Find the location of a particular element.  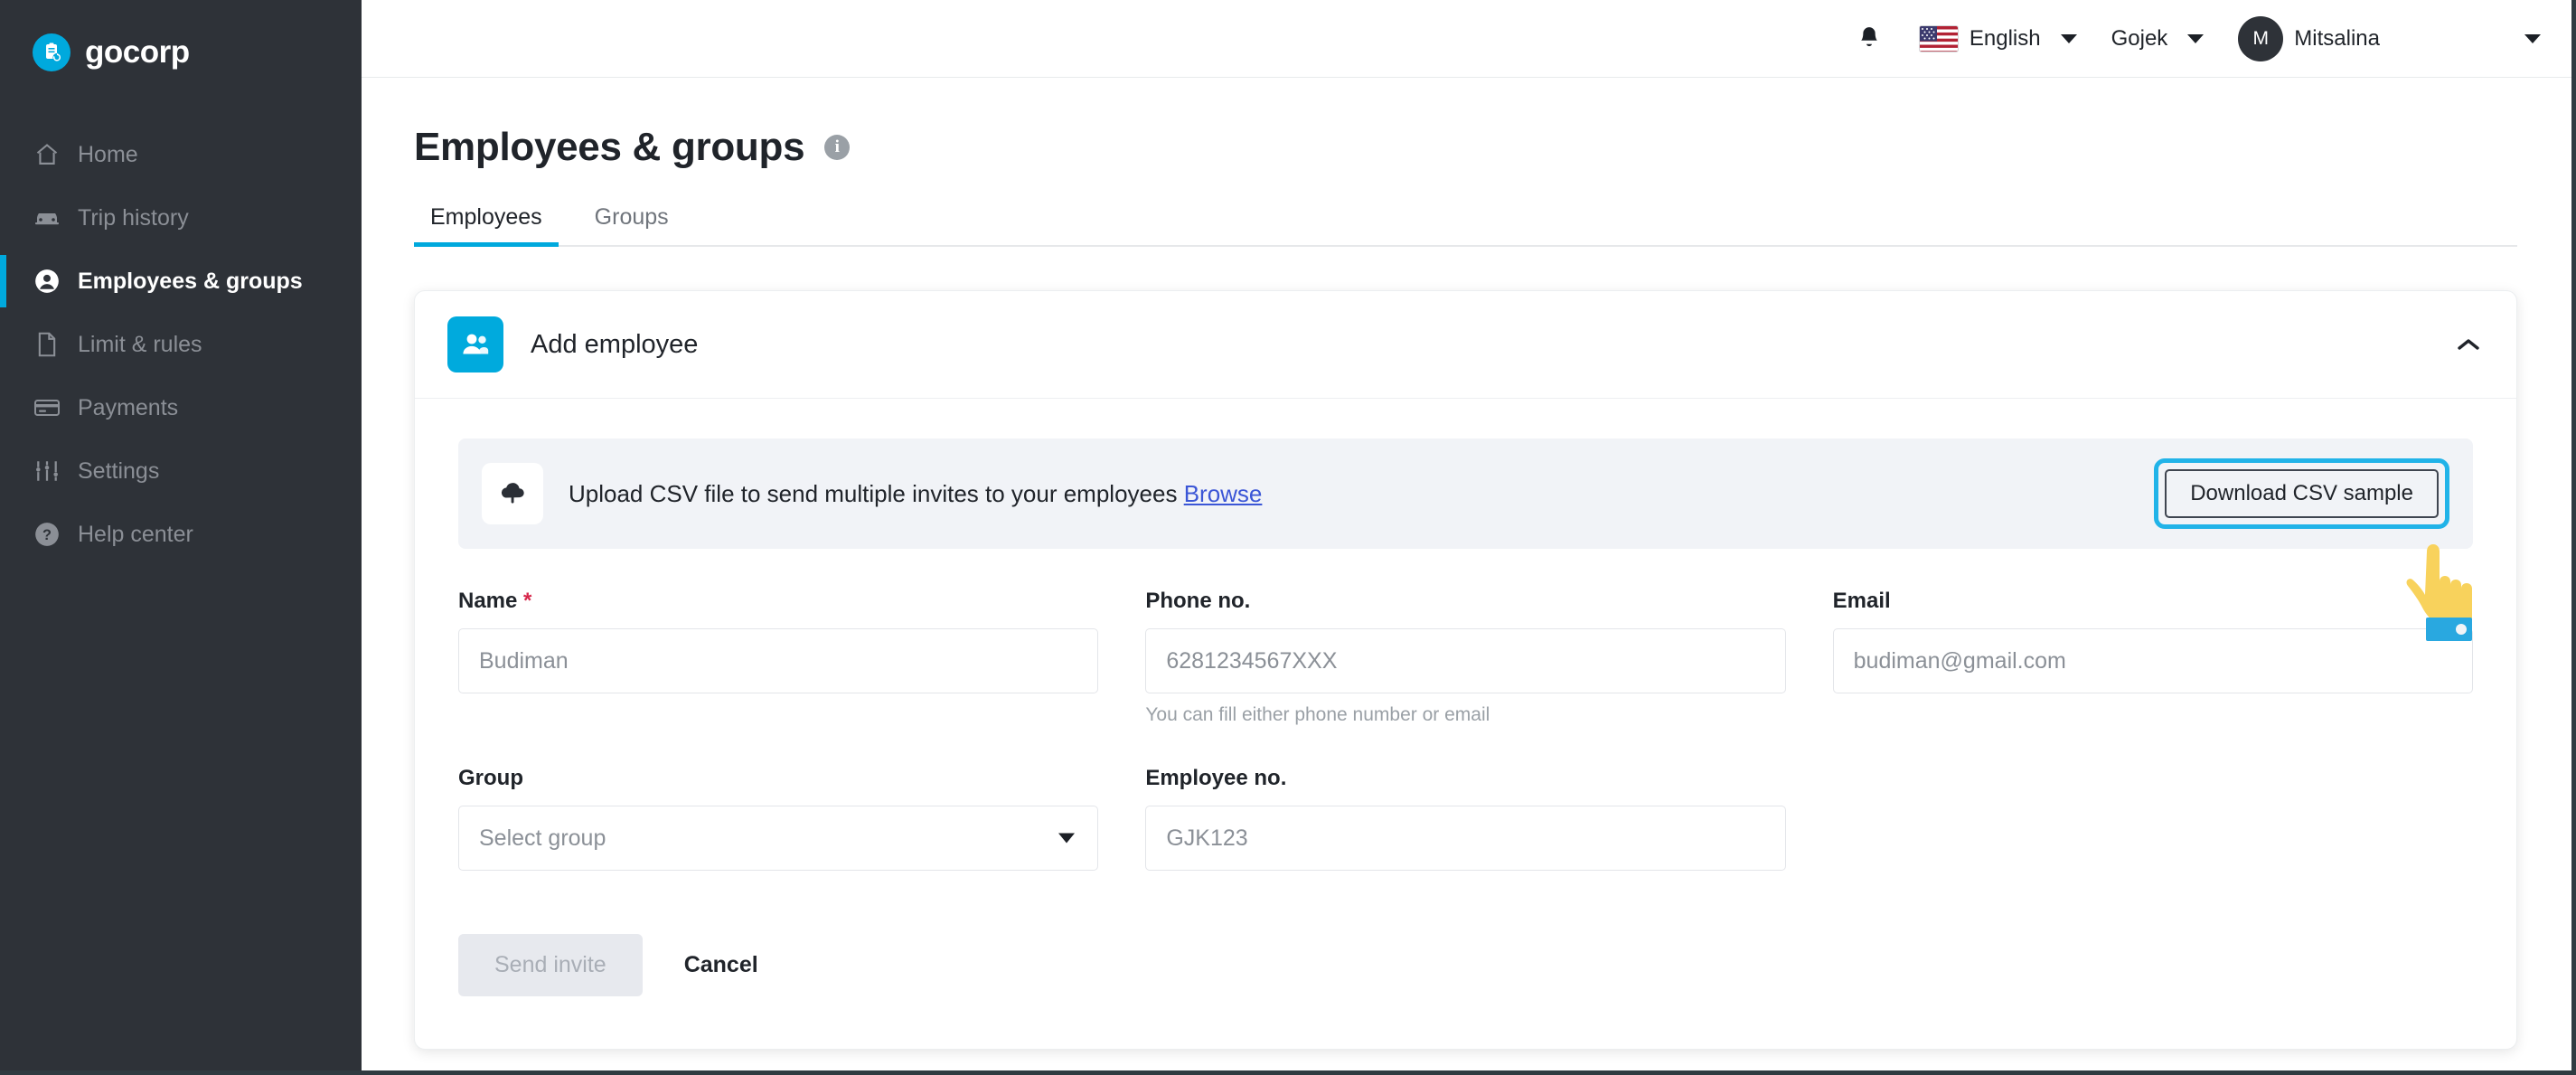

browse-link: Browse is located at coordinates (1224, 493).